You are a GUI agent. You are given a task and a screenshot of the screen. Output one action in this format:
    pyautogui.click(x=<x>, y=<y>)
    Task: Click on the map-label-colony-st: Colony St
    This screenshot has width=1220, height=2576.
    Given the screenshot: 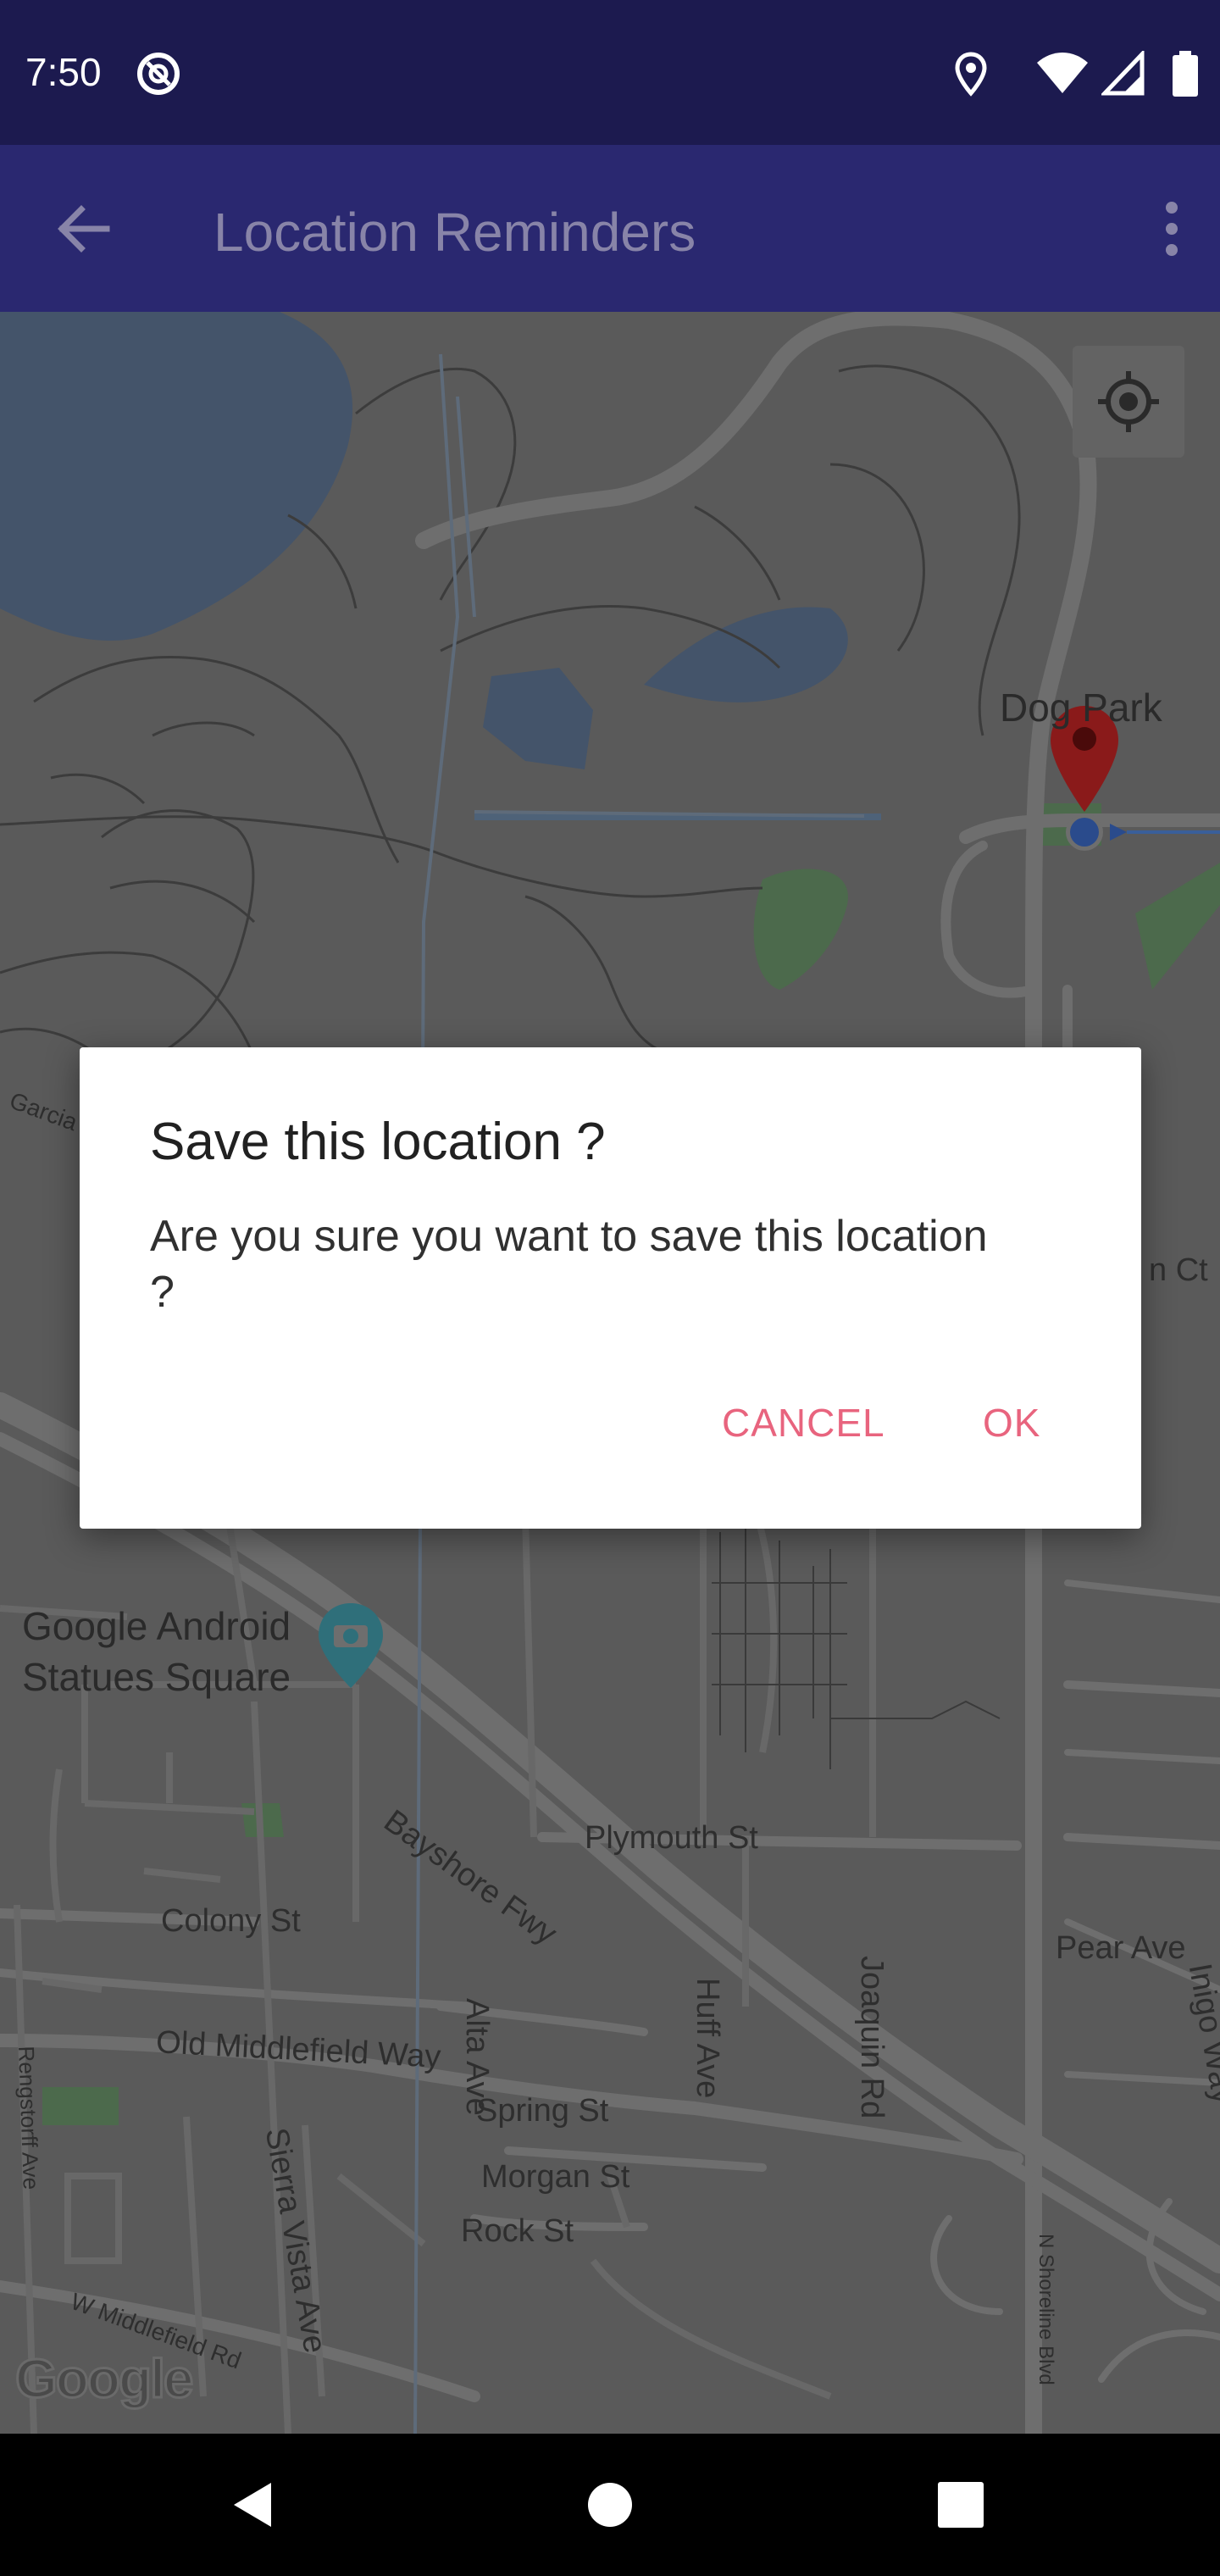 What is the action you would take?
    pyautogui.click(x=231, y=1921)
    